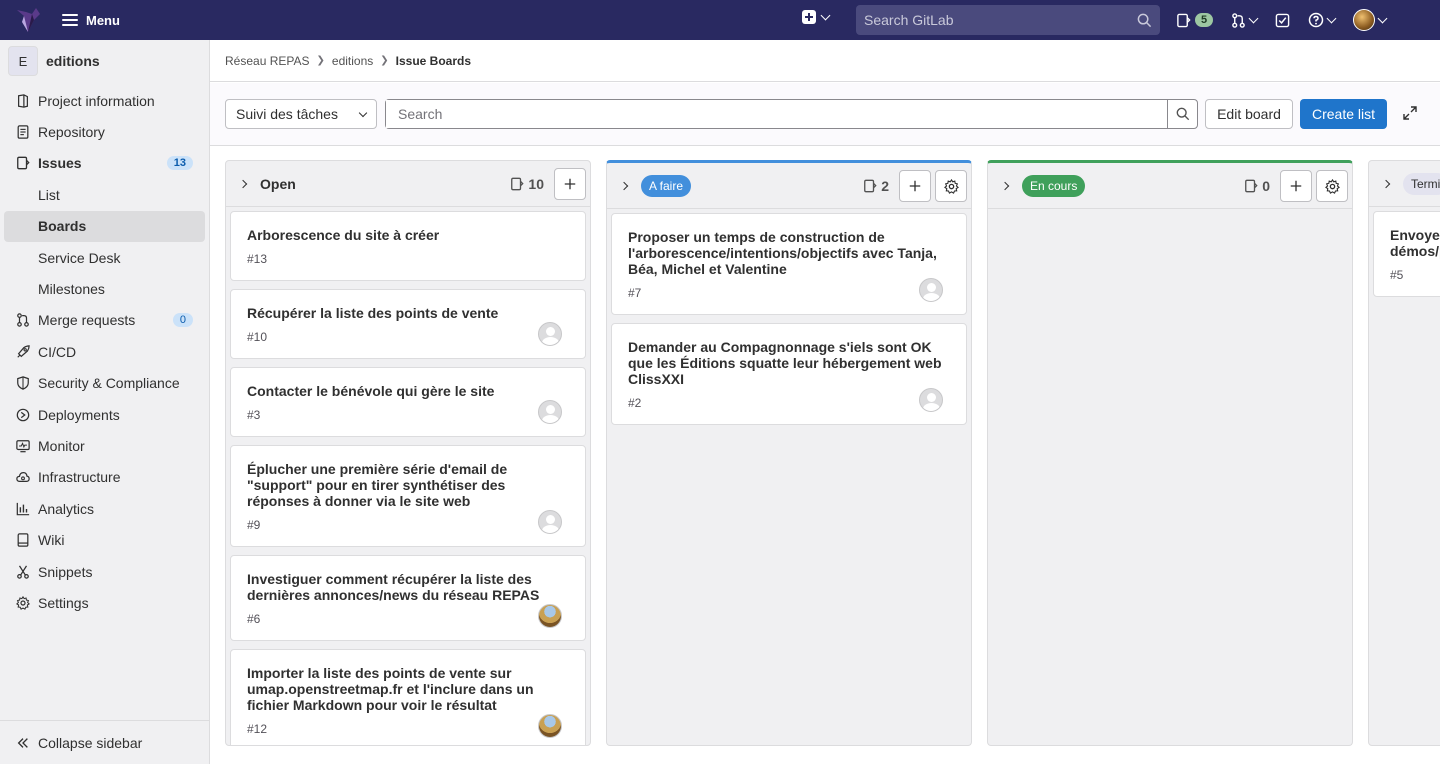 The width and height of the screenshot is (1440, 764). What do you see at coordinates (1421, 183) in the screenshot?
I see `list-label: Termi` at bounding box center [1421, 183].